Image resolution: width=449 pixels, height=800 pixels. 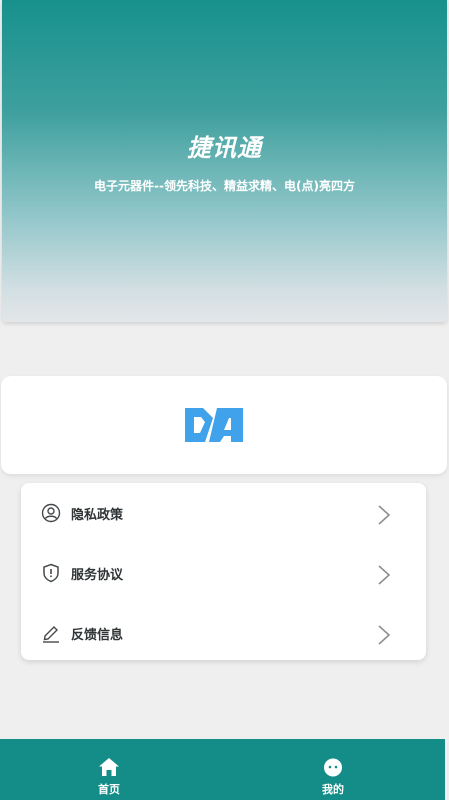 I want to click on pencil-icon, so click(x=51, y=634).